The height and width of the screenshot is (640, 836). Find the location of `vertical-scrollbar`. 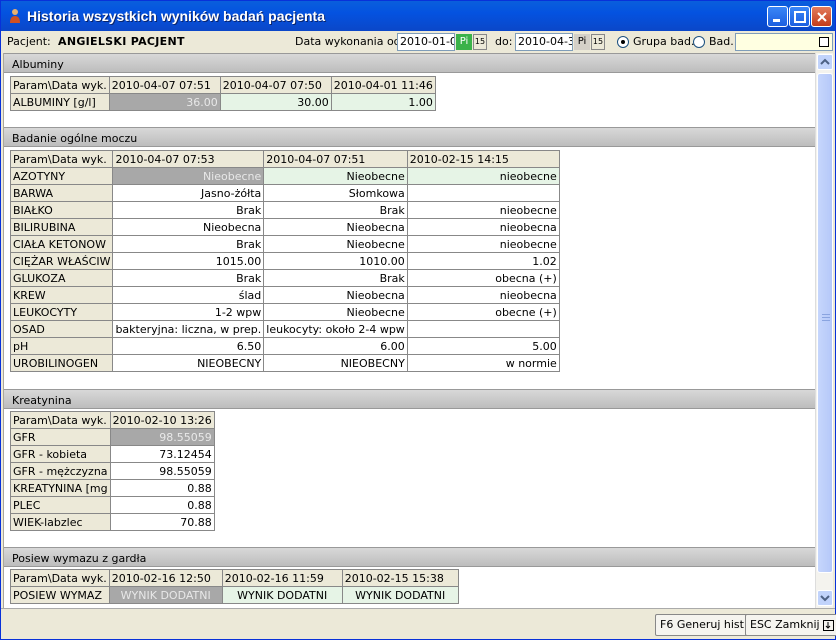

vertical-scrollbar is located at coordinates (824, 330).